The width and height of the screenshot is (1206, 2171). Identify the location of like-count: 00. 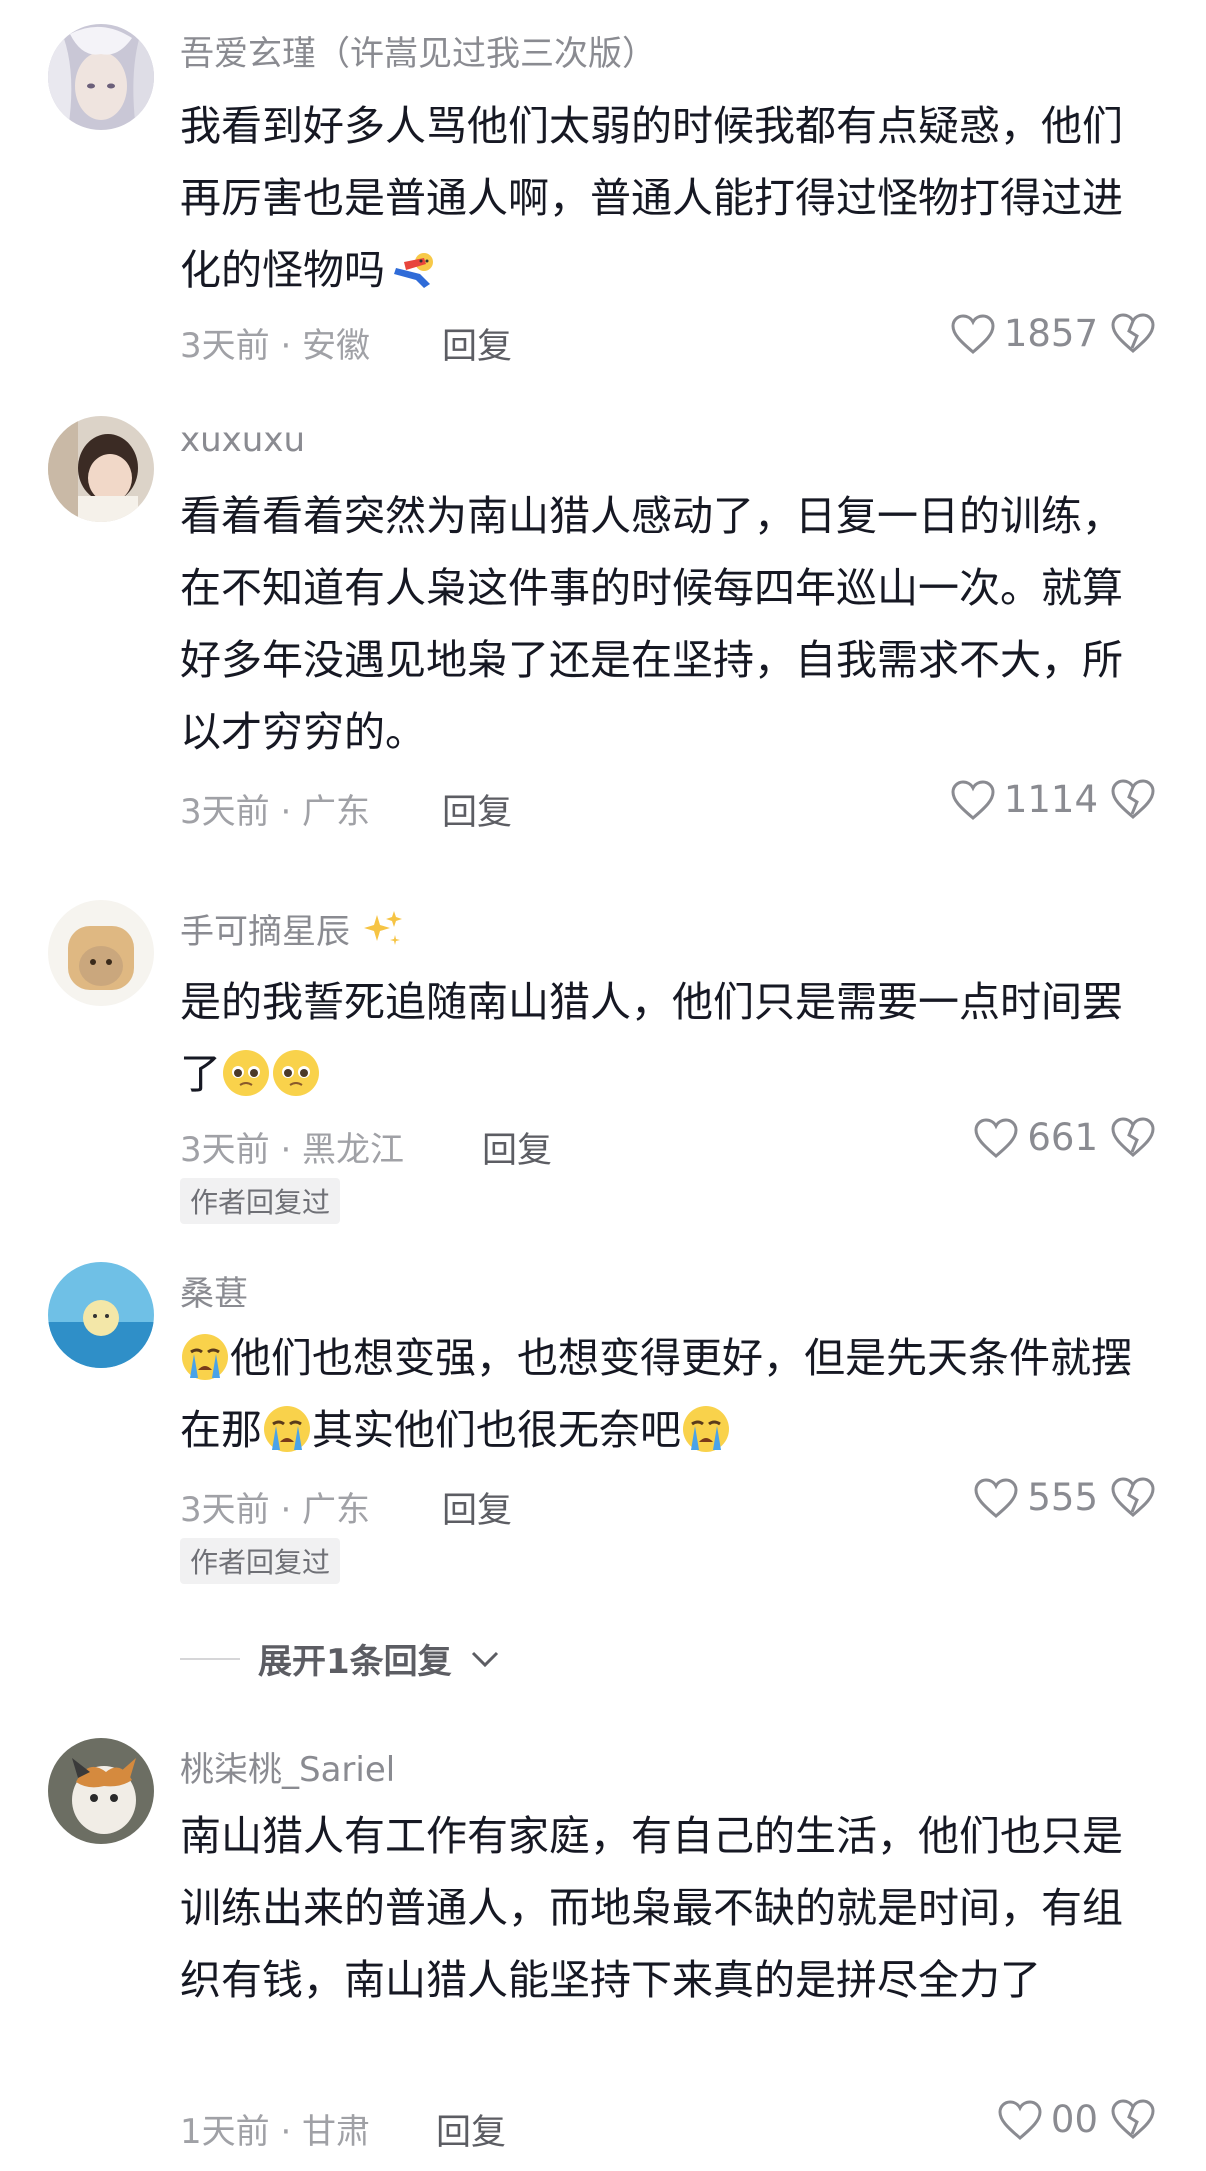
(1074, 2119).